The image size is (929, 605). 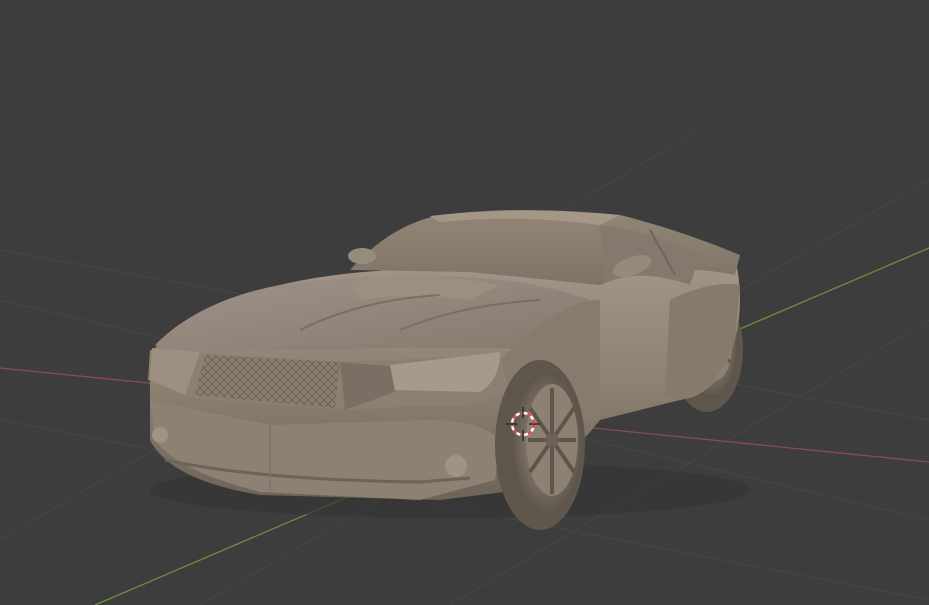 What do you see at coordinates (540, 445) in the screenshot?
I see `front-wheel` at bounding box center [540, 445].